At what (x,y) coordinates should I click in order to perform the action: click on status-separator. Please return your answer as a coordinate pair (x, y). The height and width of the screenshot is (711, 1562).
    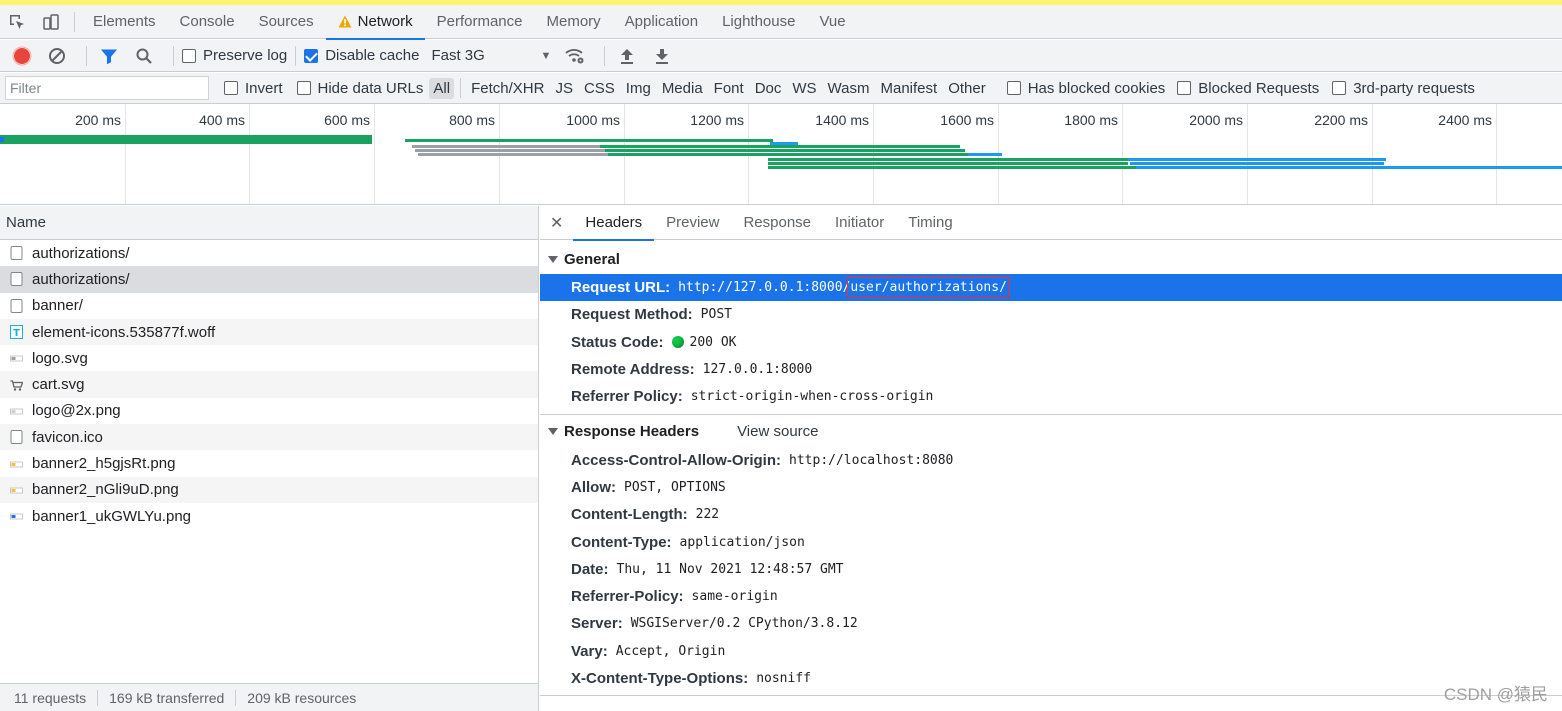
    Looking at the image, I should click on (98, 697).